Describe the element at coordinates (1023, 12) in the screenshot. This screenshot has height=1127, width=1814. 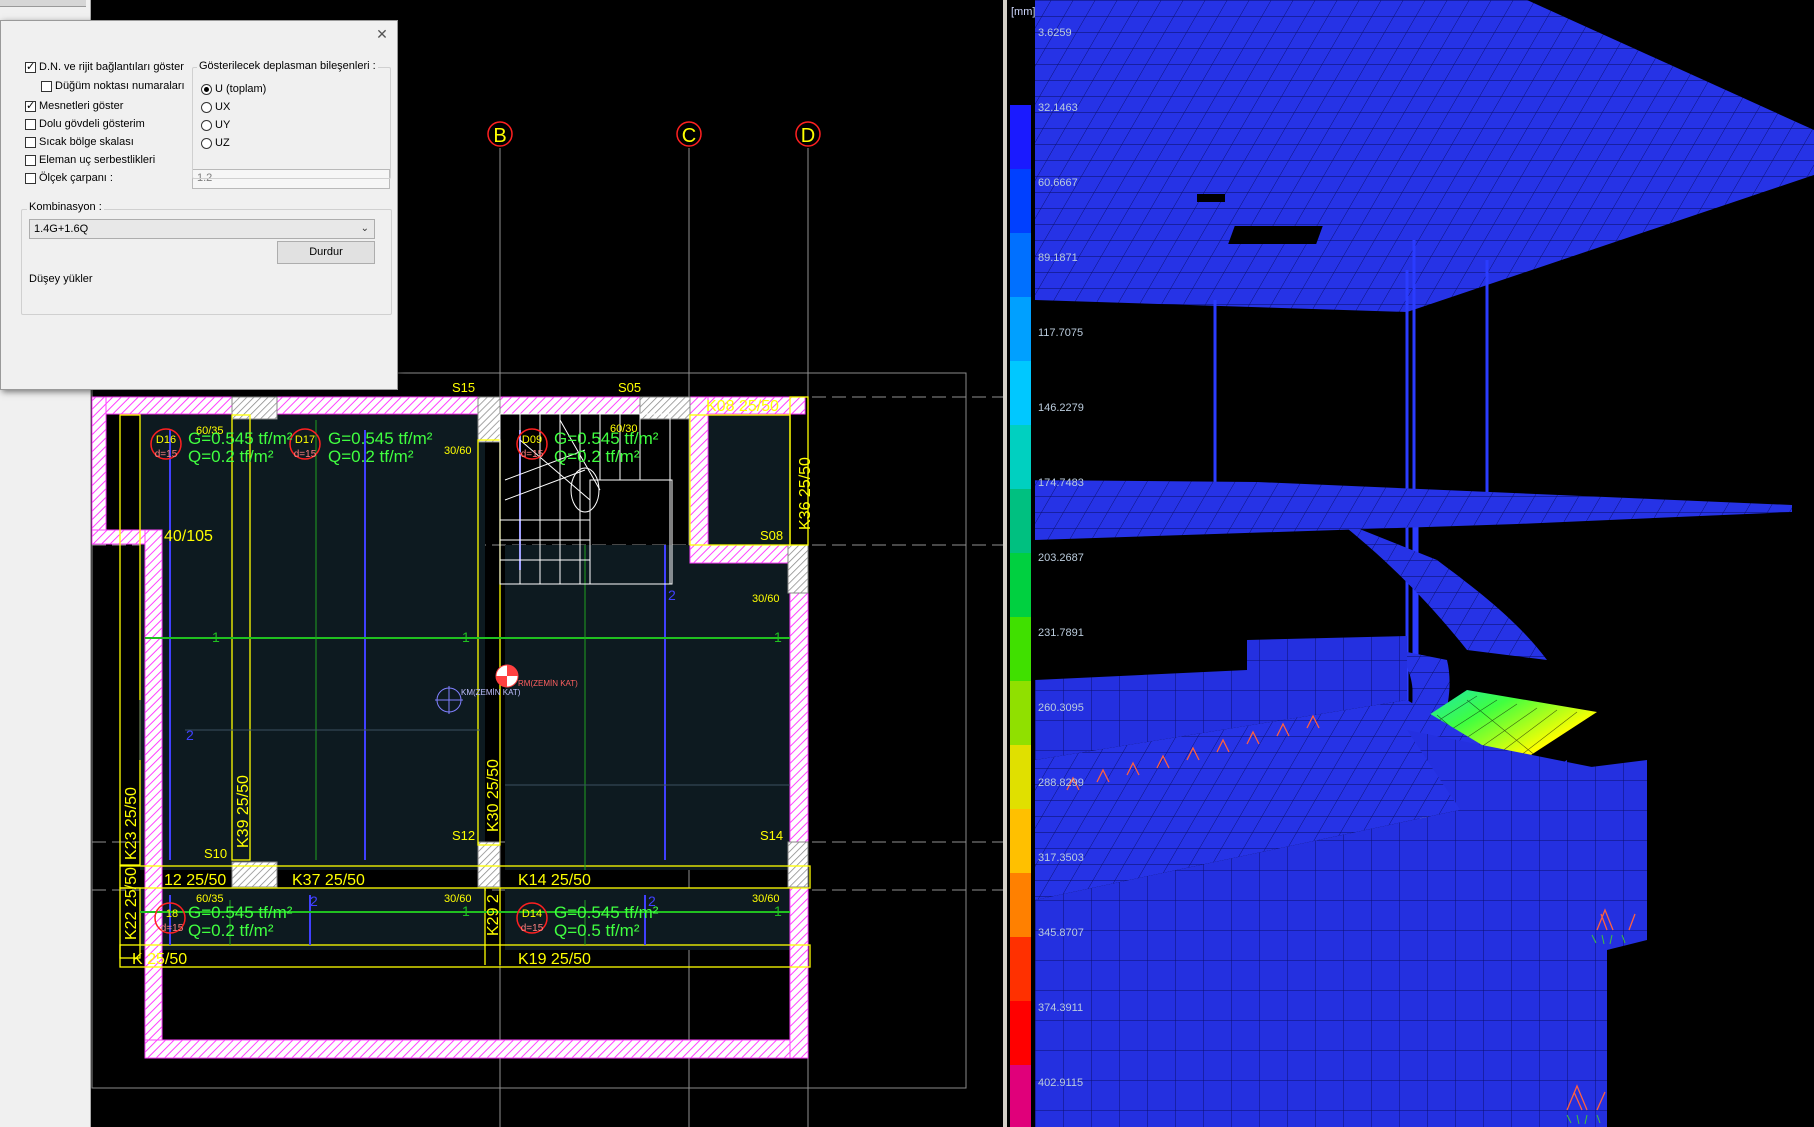
I see `legend-unit: [mm]` at that location.